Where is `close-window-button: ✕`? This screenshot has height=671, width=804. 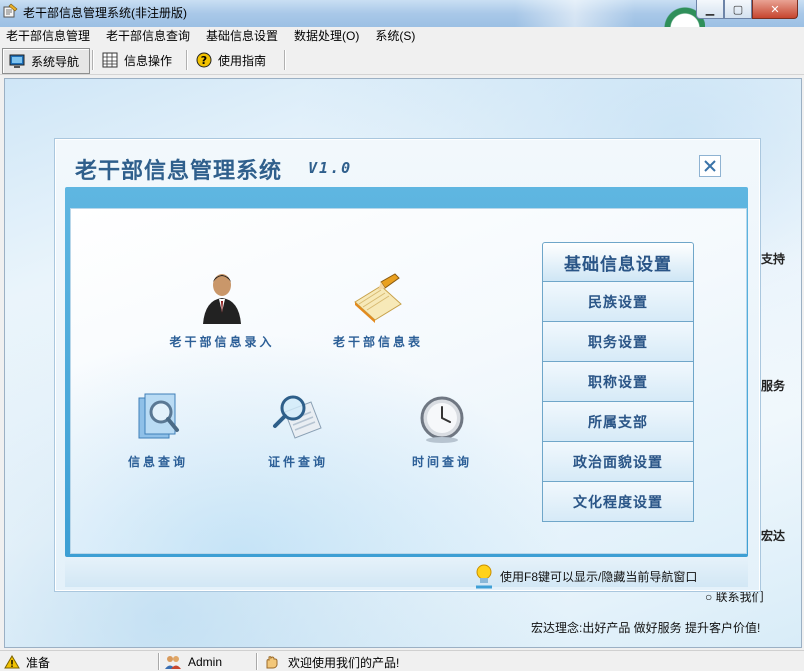
close-window-button: ✕ is located at coordinates (775, 9).